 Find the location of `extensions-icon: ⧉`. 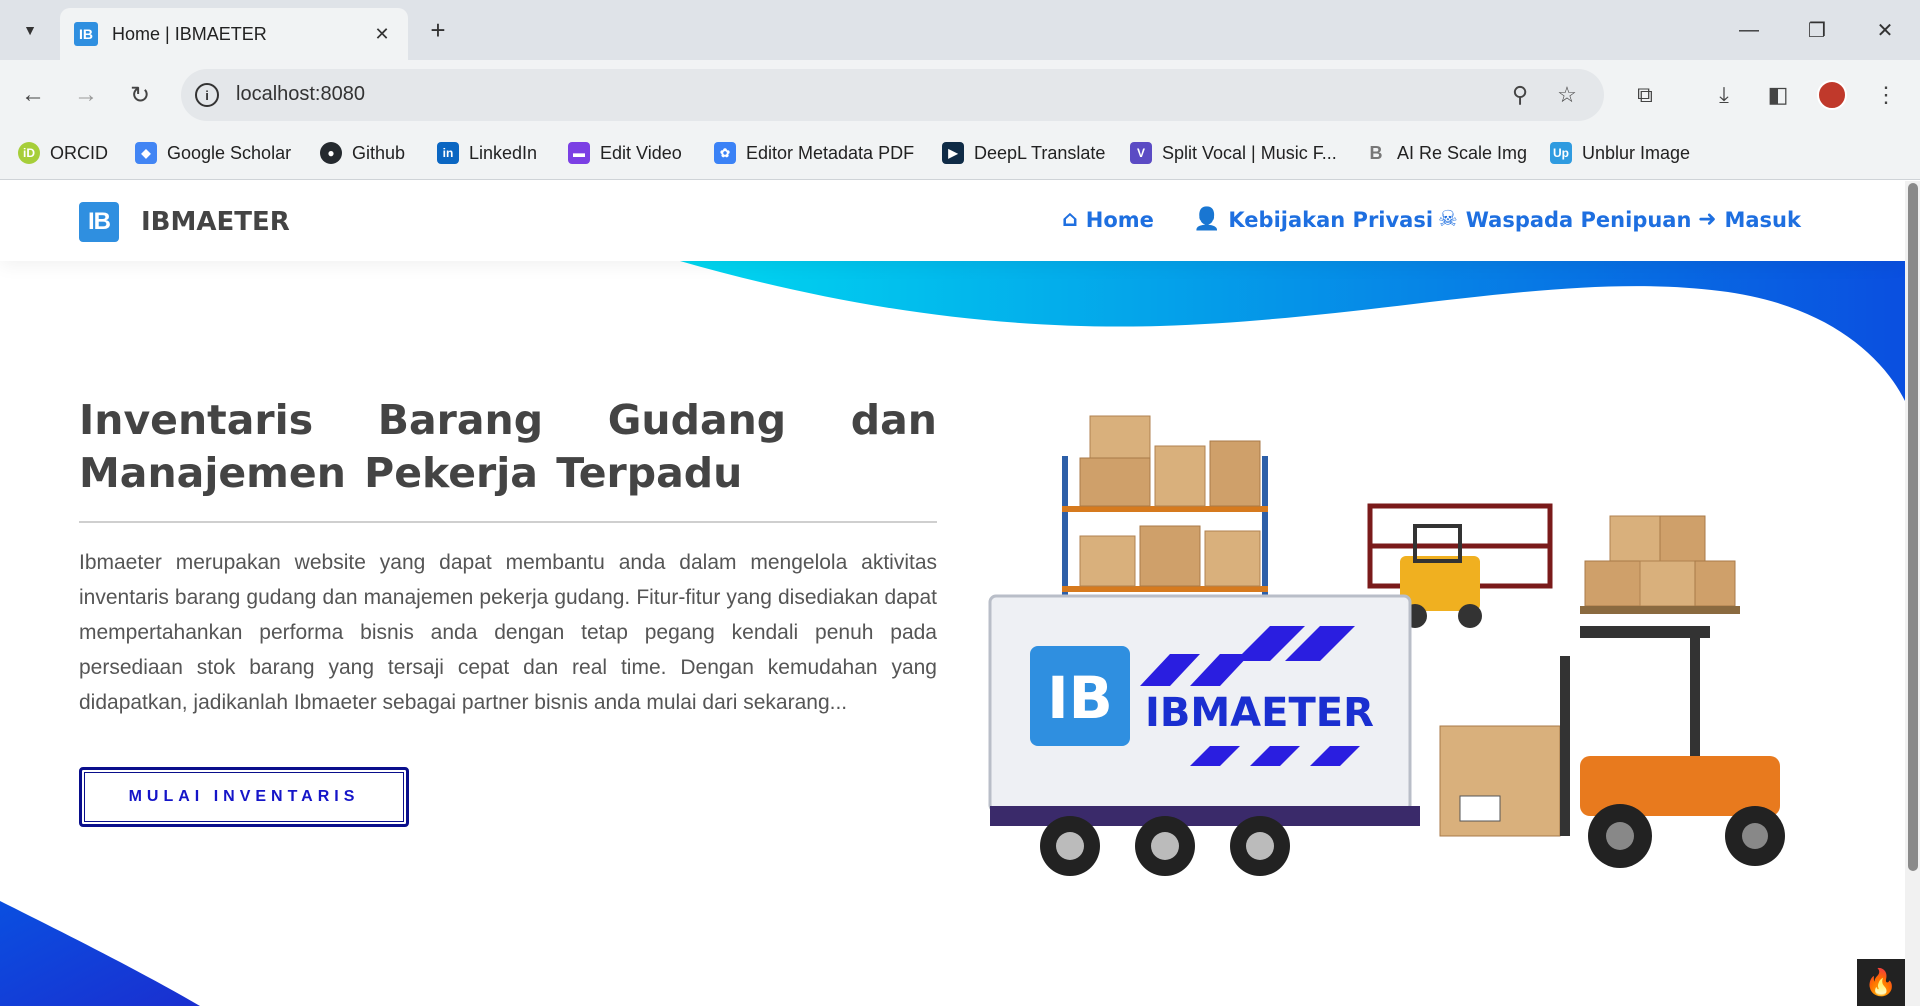

extensions-icon: ⧉ is located at coordinates (1645, 95).